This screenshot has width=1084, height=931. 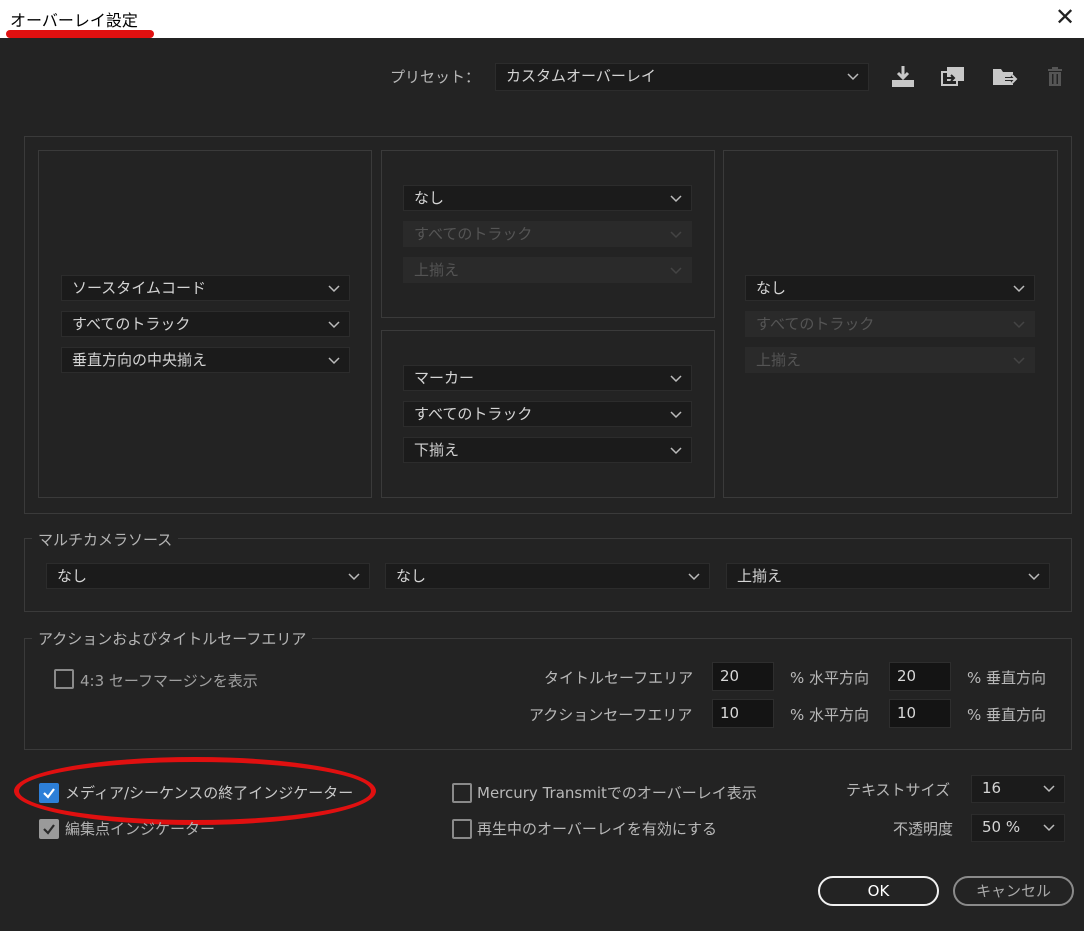 What do you see at coordinates (139, 288) in the screenshot?
I see `left-source-value: ソースタイムコード` at bounding box center [139, 288].